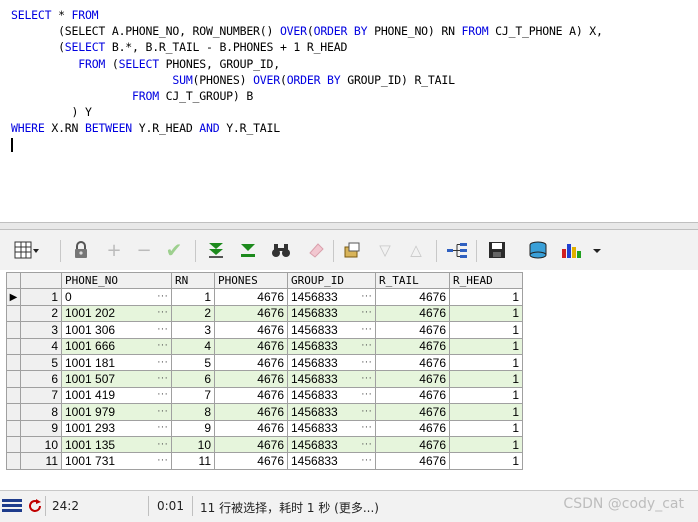  Describe the element at coordinates (41, 313) in the screenshot. I see `row-number-cell: 2` at that location.